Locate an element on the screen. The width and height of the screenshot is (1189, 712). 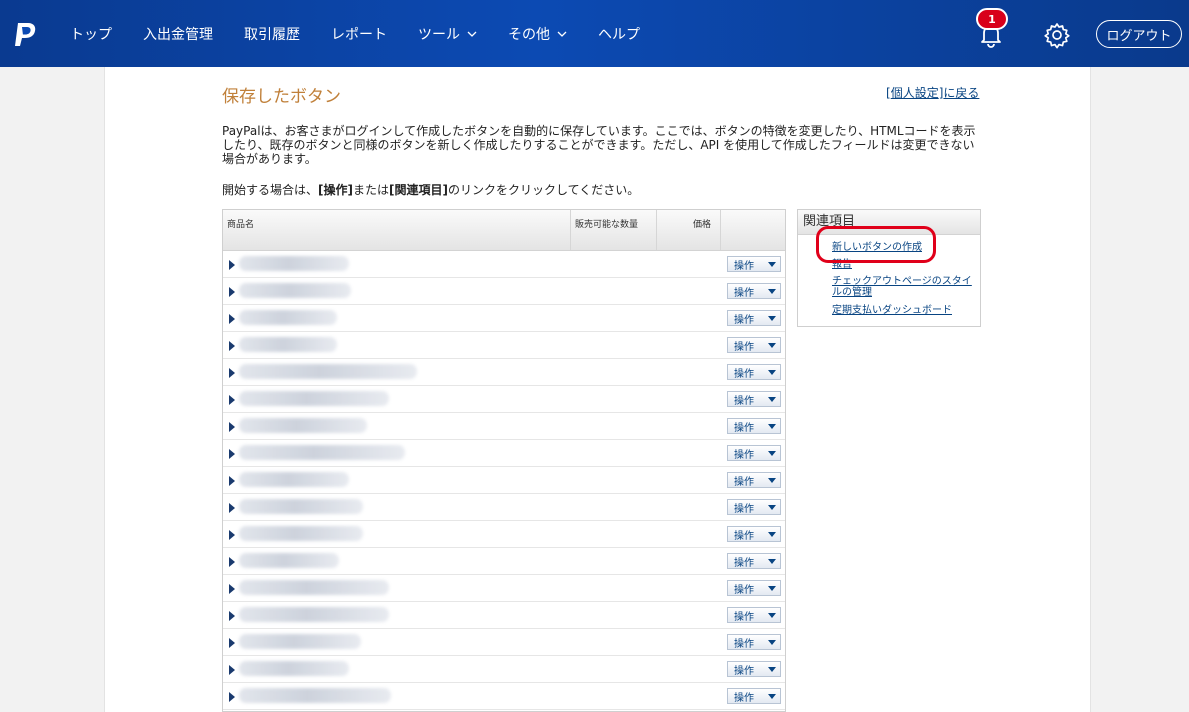
create-new-button-link: 新しいボタンの作成 is located at coordinates (877, 247).